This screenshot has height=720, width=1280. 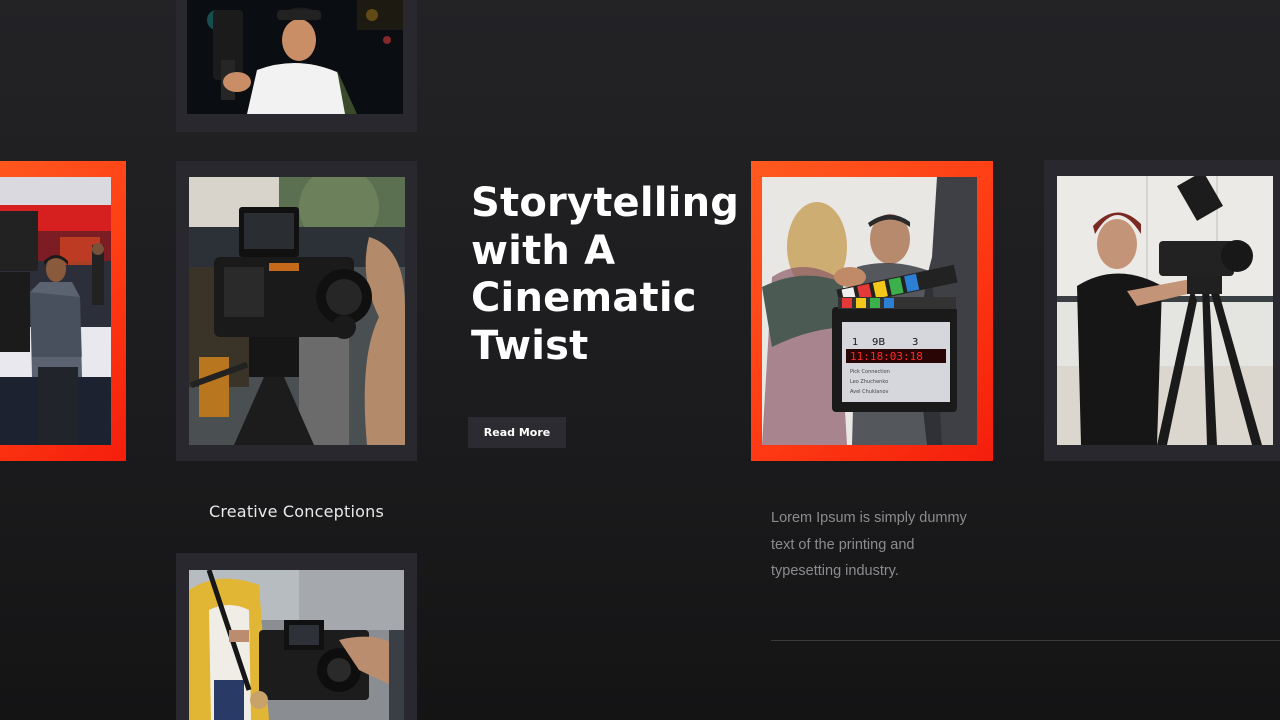 What do you see at coordinates (530, 345) in the screenshot?
I see `hero-title-line: Twist` at bounding box center [530, 345].